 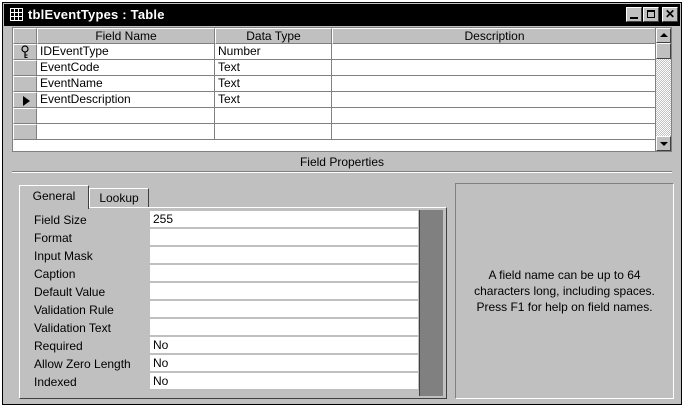 I want to click on data-type-cell: Number, so click(x=273, y=52).